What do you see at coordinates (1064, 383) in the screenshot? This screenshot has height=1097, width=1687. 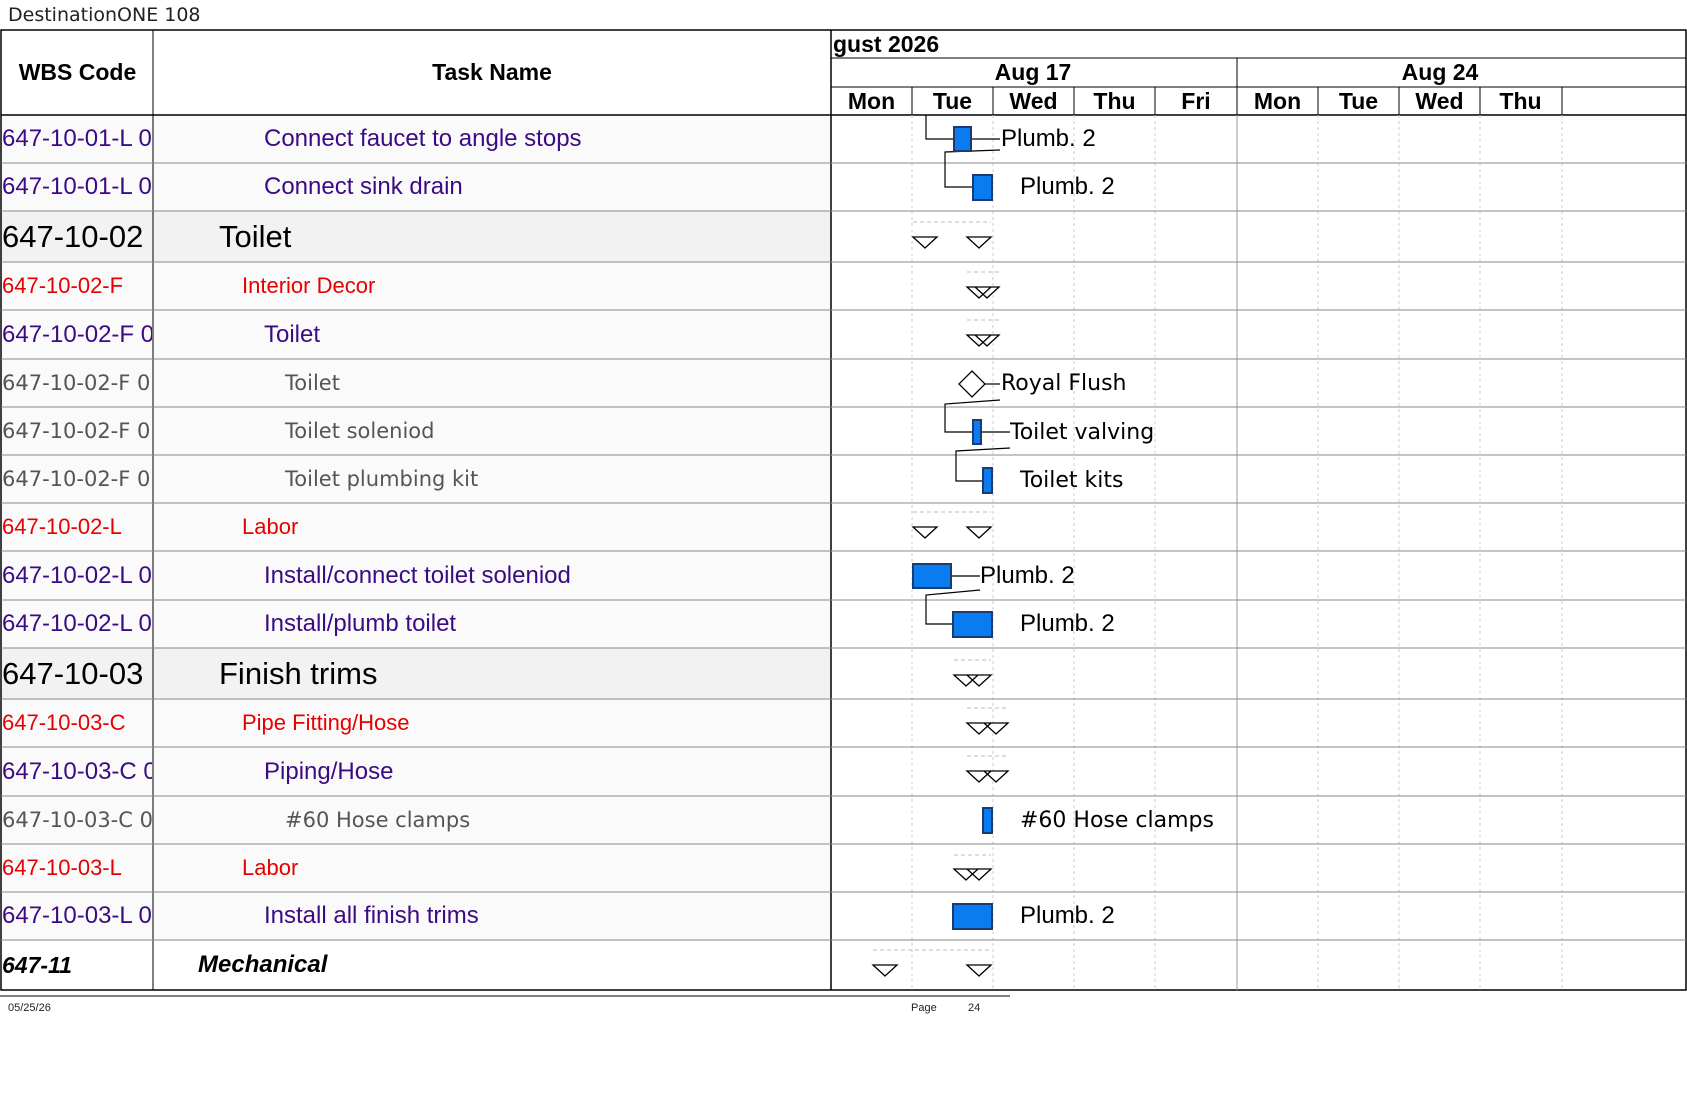 I see `bar-label: Royal Flush` at bounding box center [1064, 383].